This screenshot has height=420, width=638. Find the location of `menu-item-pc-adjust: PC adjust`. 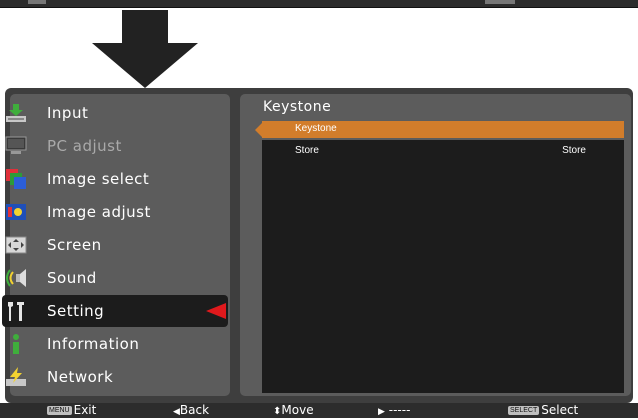

menu-item-pc-adjust: PC adjust is located at coordinates (115, 146).